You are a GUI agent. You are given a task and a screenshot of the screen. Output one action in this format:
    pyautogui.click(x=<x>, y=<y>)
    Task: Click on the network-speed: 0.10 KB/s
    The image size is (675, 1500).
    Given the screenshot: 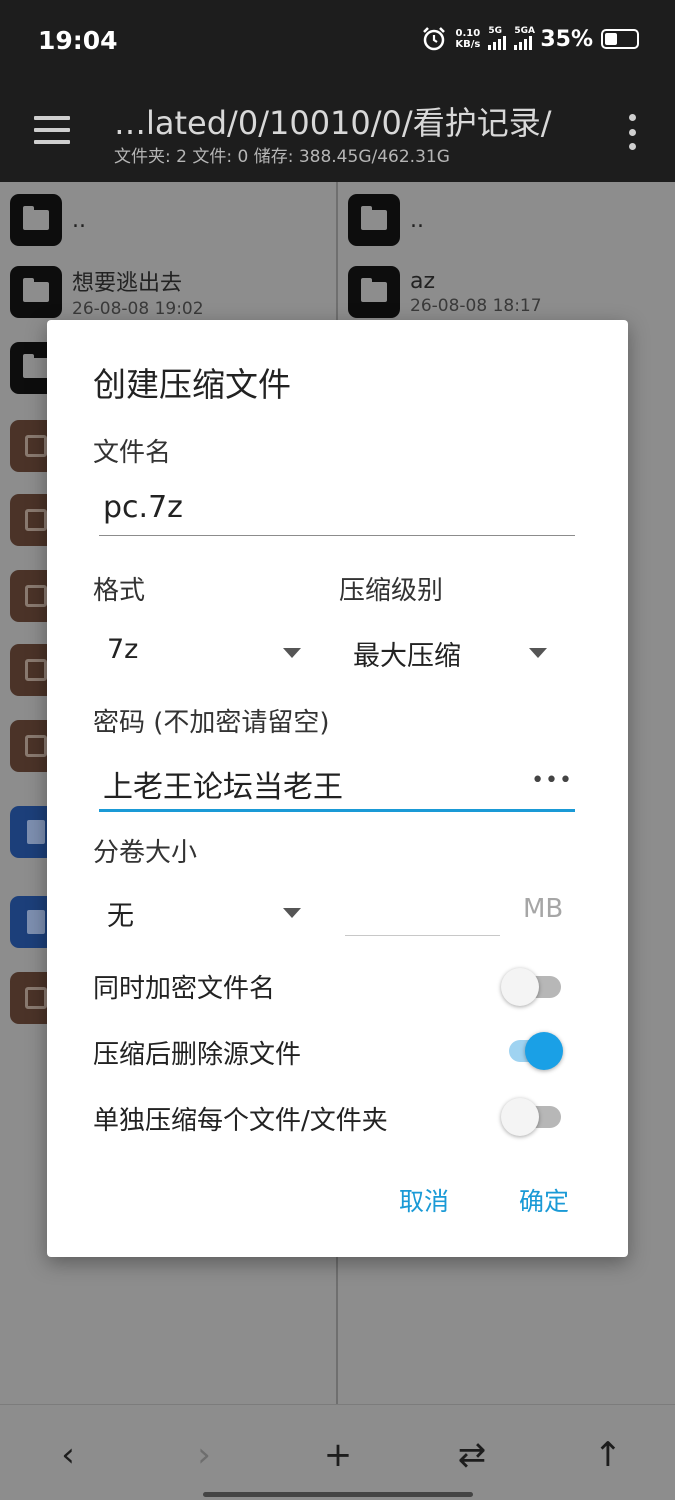 What is the action you would take?
    pyautogui.click(x=468, y=39)
    